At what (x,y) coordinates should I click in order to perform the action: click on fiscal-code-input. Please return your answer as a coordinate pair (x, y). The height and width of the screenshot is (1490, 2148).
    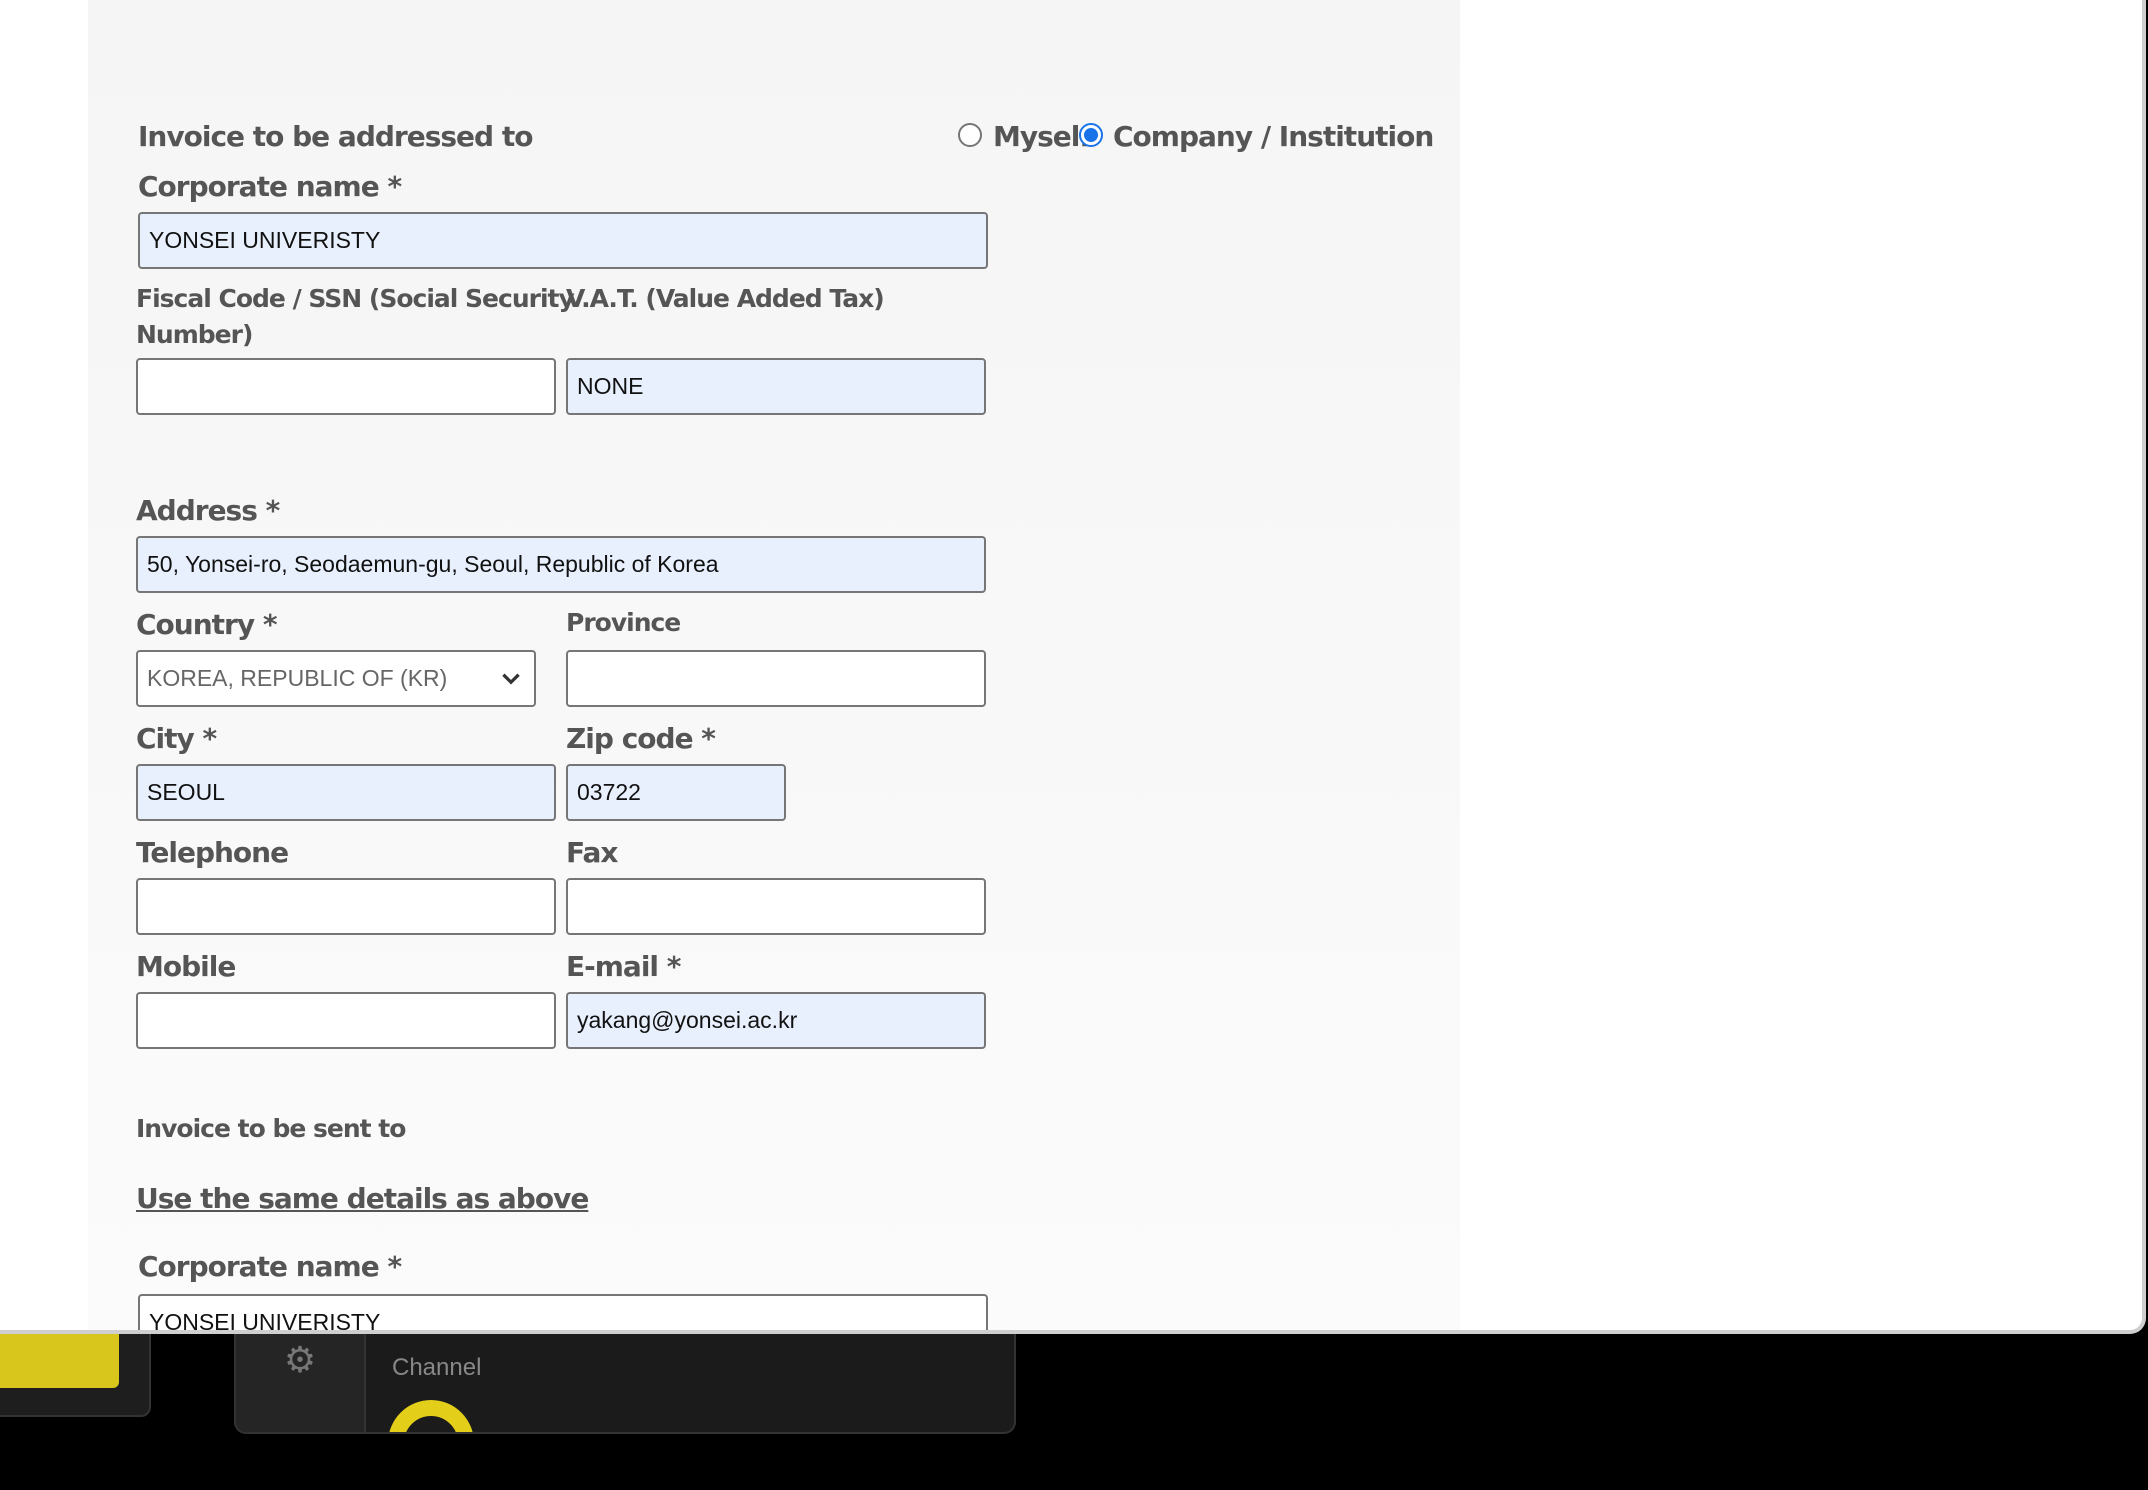
    Looking at the image, I should click on (346, 386).